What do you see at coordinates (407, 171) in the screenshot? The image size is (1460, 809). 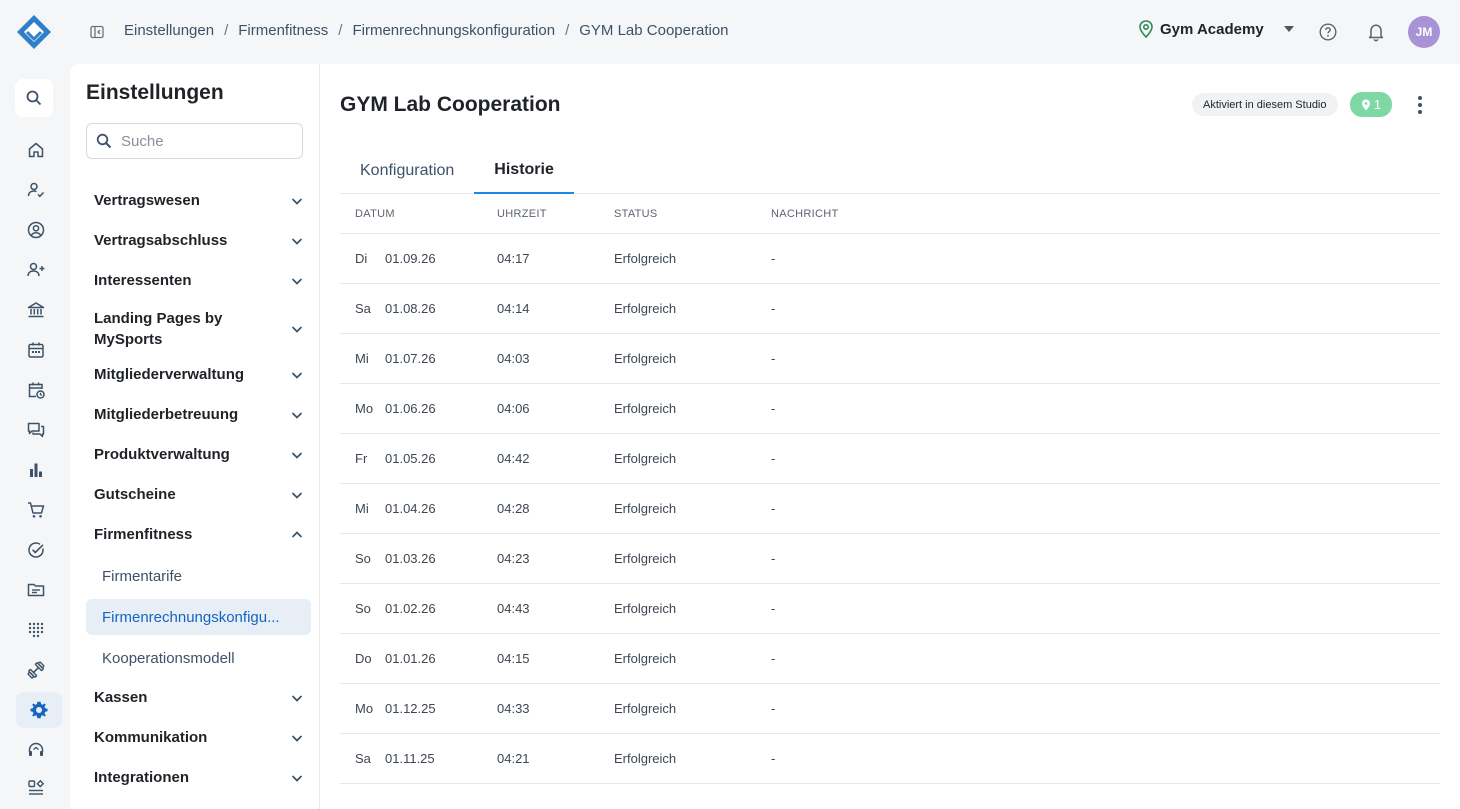 I see `tab-konfiguration: Konfiguration` at bounding box center [407, 171].